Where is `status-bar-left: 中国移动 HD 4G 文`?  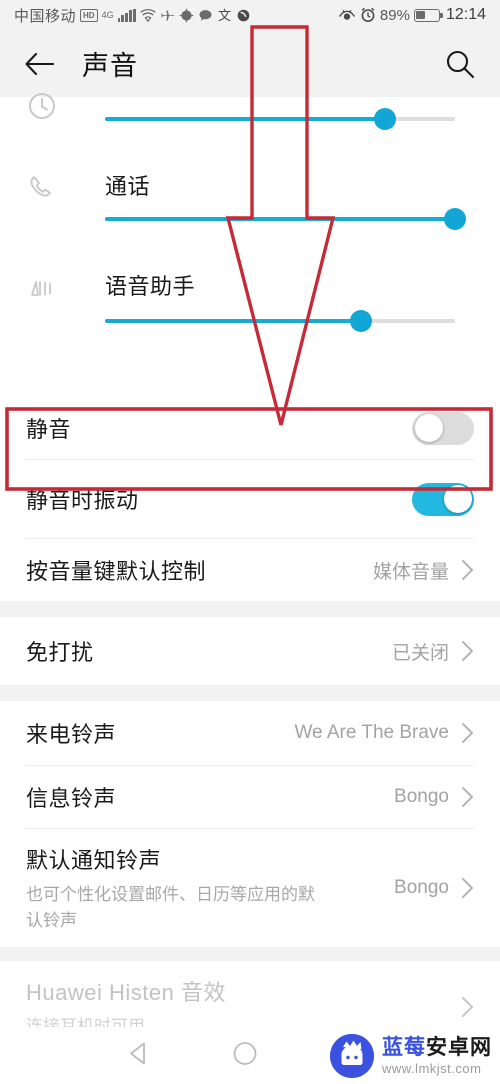
status-bar-left: 中国移动 HD 4G 文 is located at coordinates (132, 15).